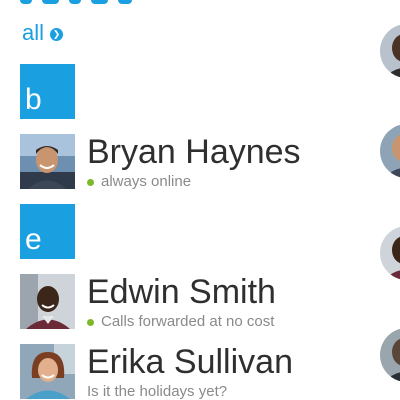  I want to click on contact-status-line: always online, so click(139, 182).